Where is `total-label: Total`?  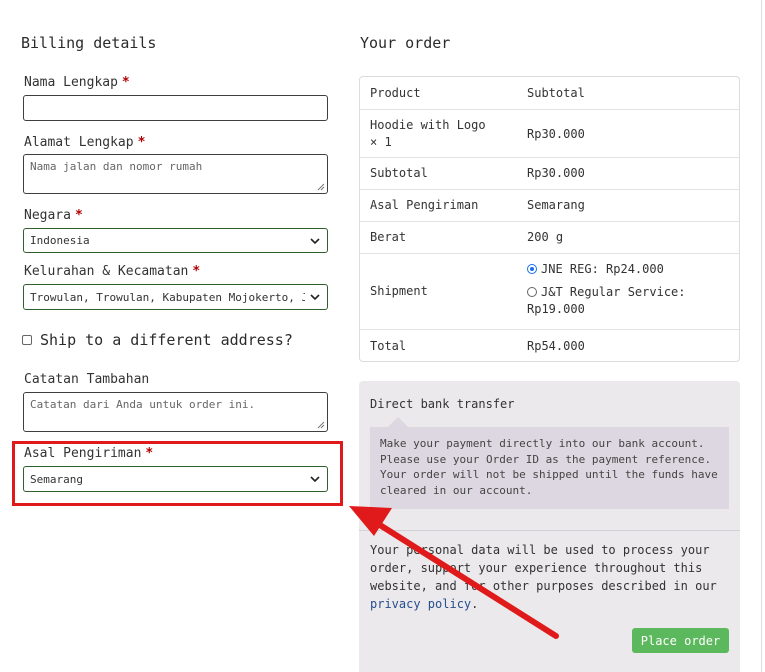 total-label: Total is located at coordinates (388, 346).